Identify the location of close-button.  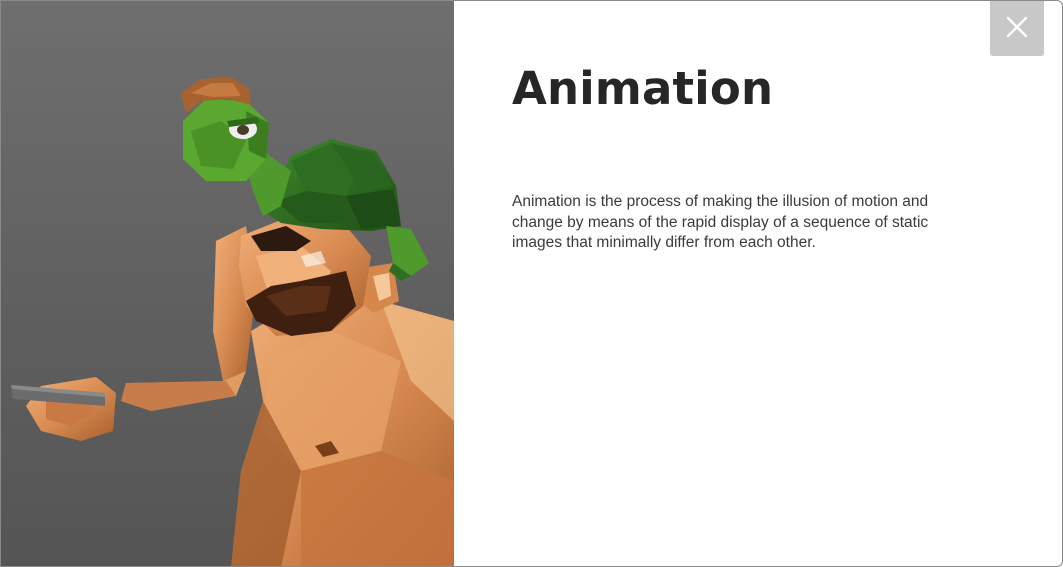
(1017, 28).